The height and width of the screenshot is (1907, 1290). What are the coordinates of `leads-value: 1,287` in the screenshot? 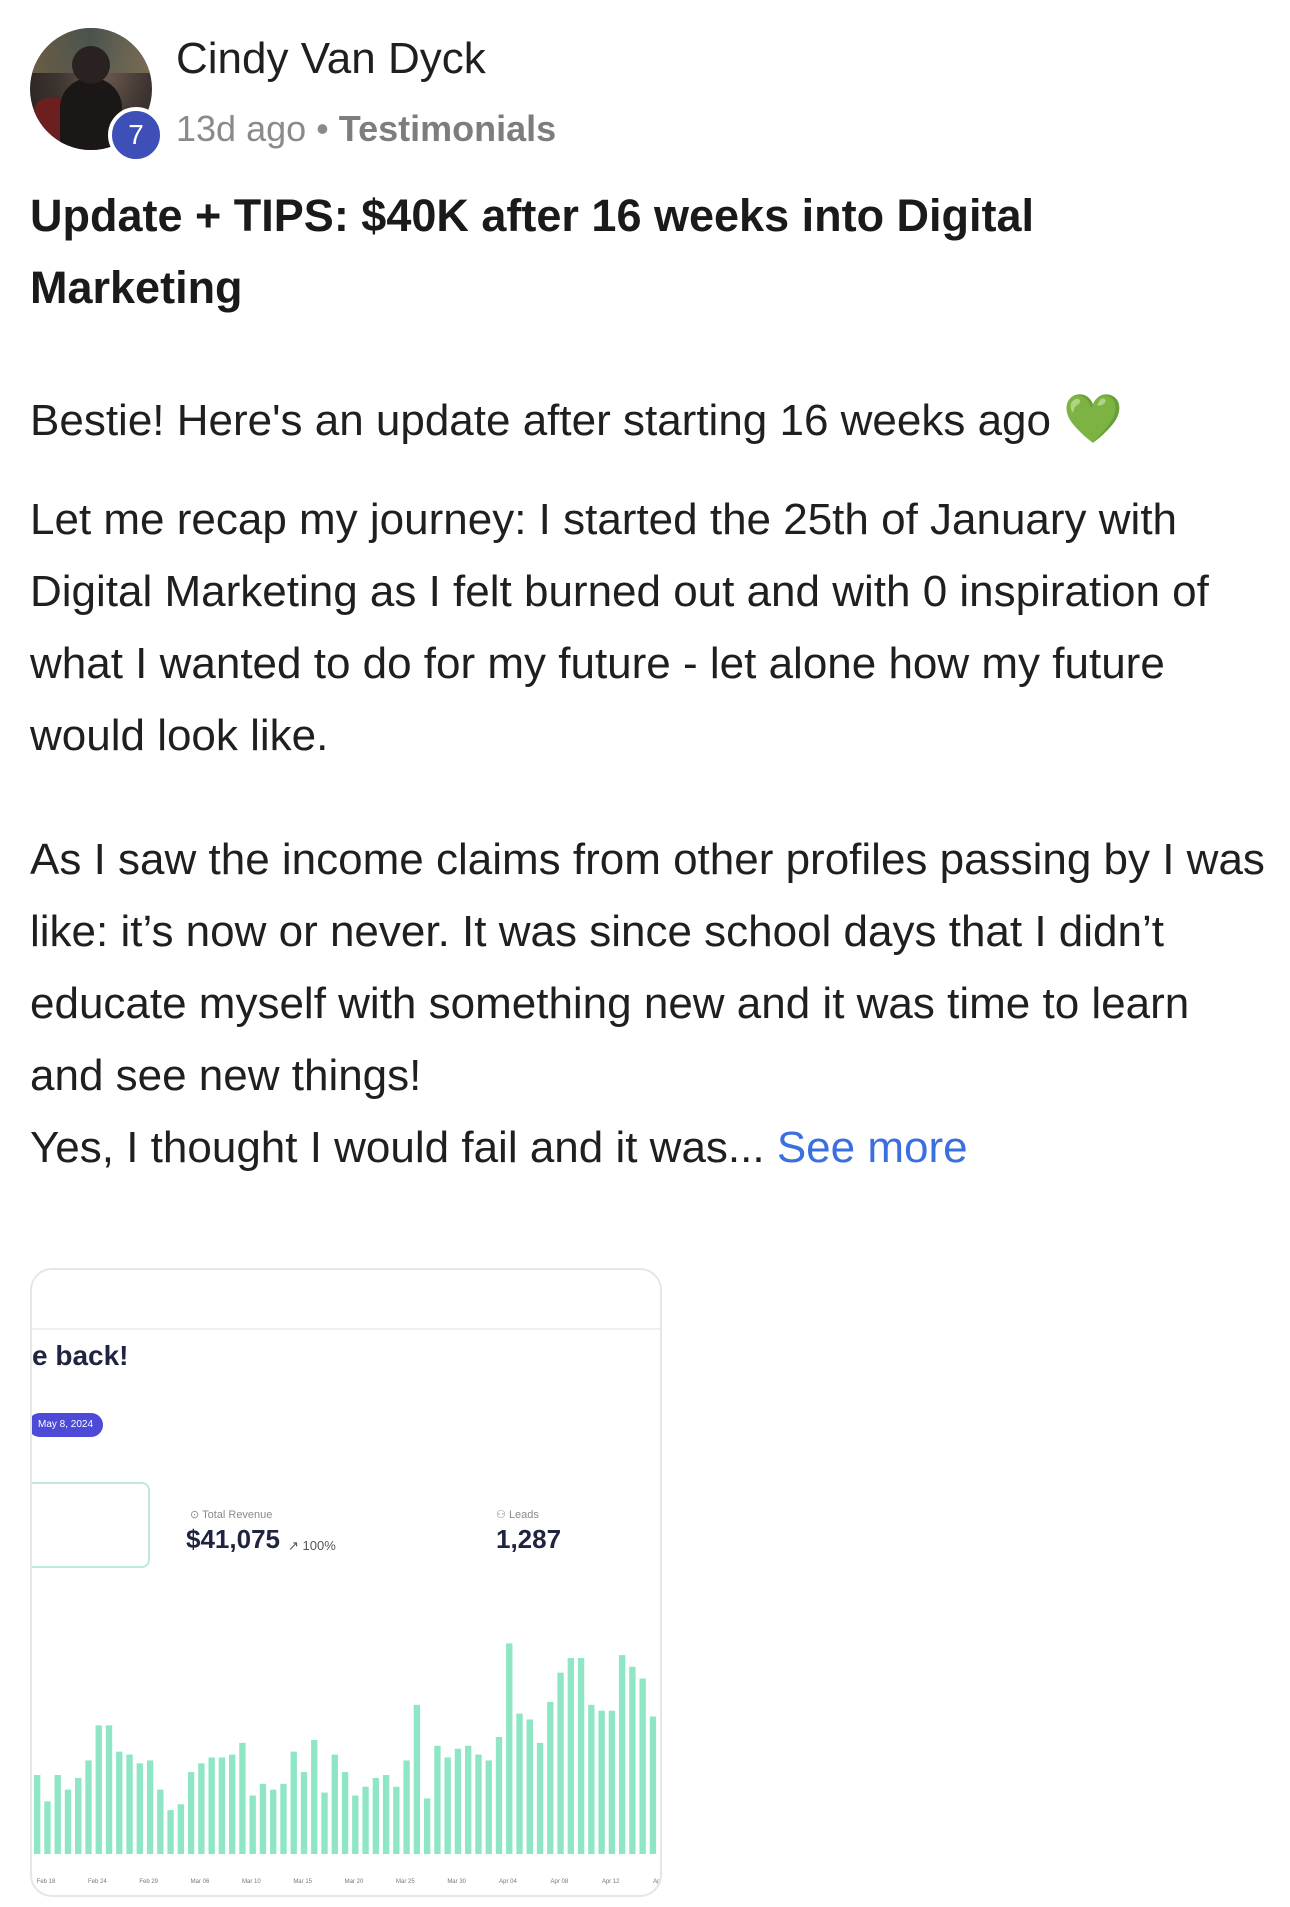 It's located at (529, 1539).